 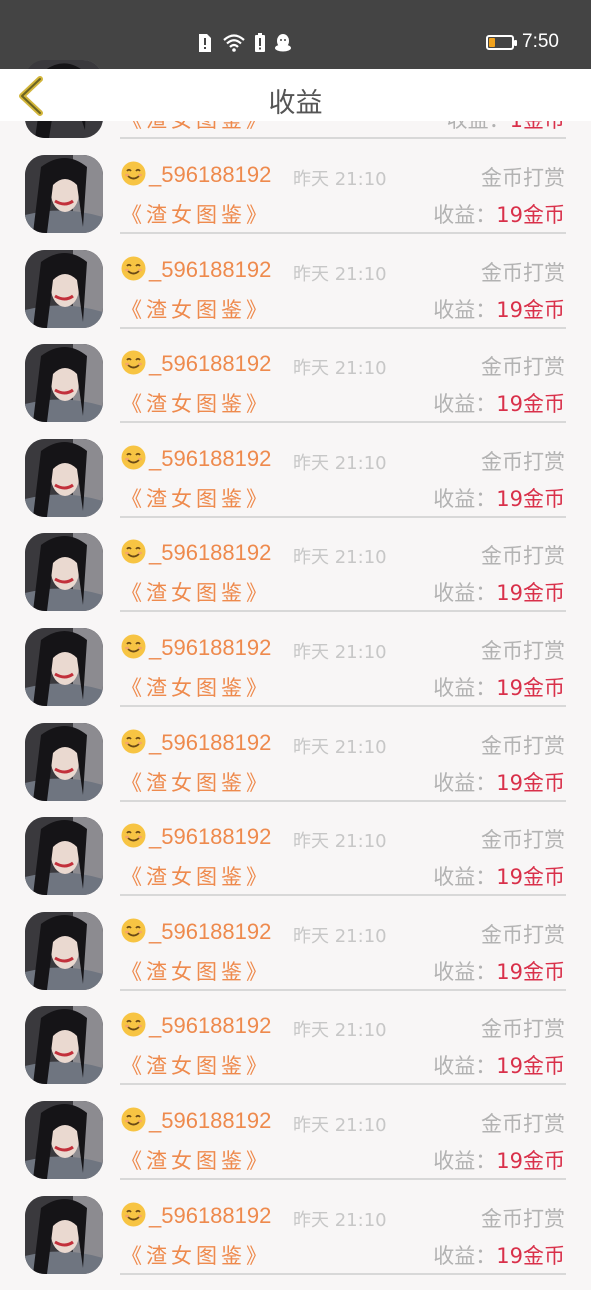 I want to click on status-bar: 7:50, so click(x=295, y=34).